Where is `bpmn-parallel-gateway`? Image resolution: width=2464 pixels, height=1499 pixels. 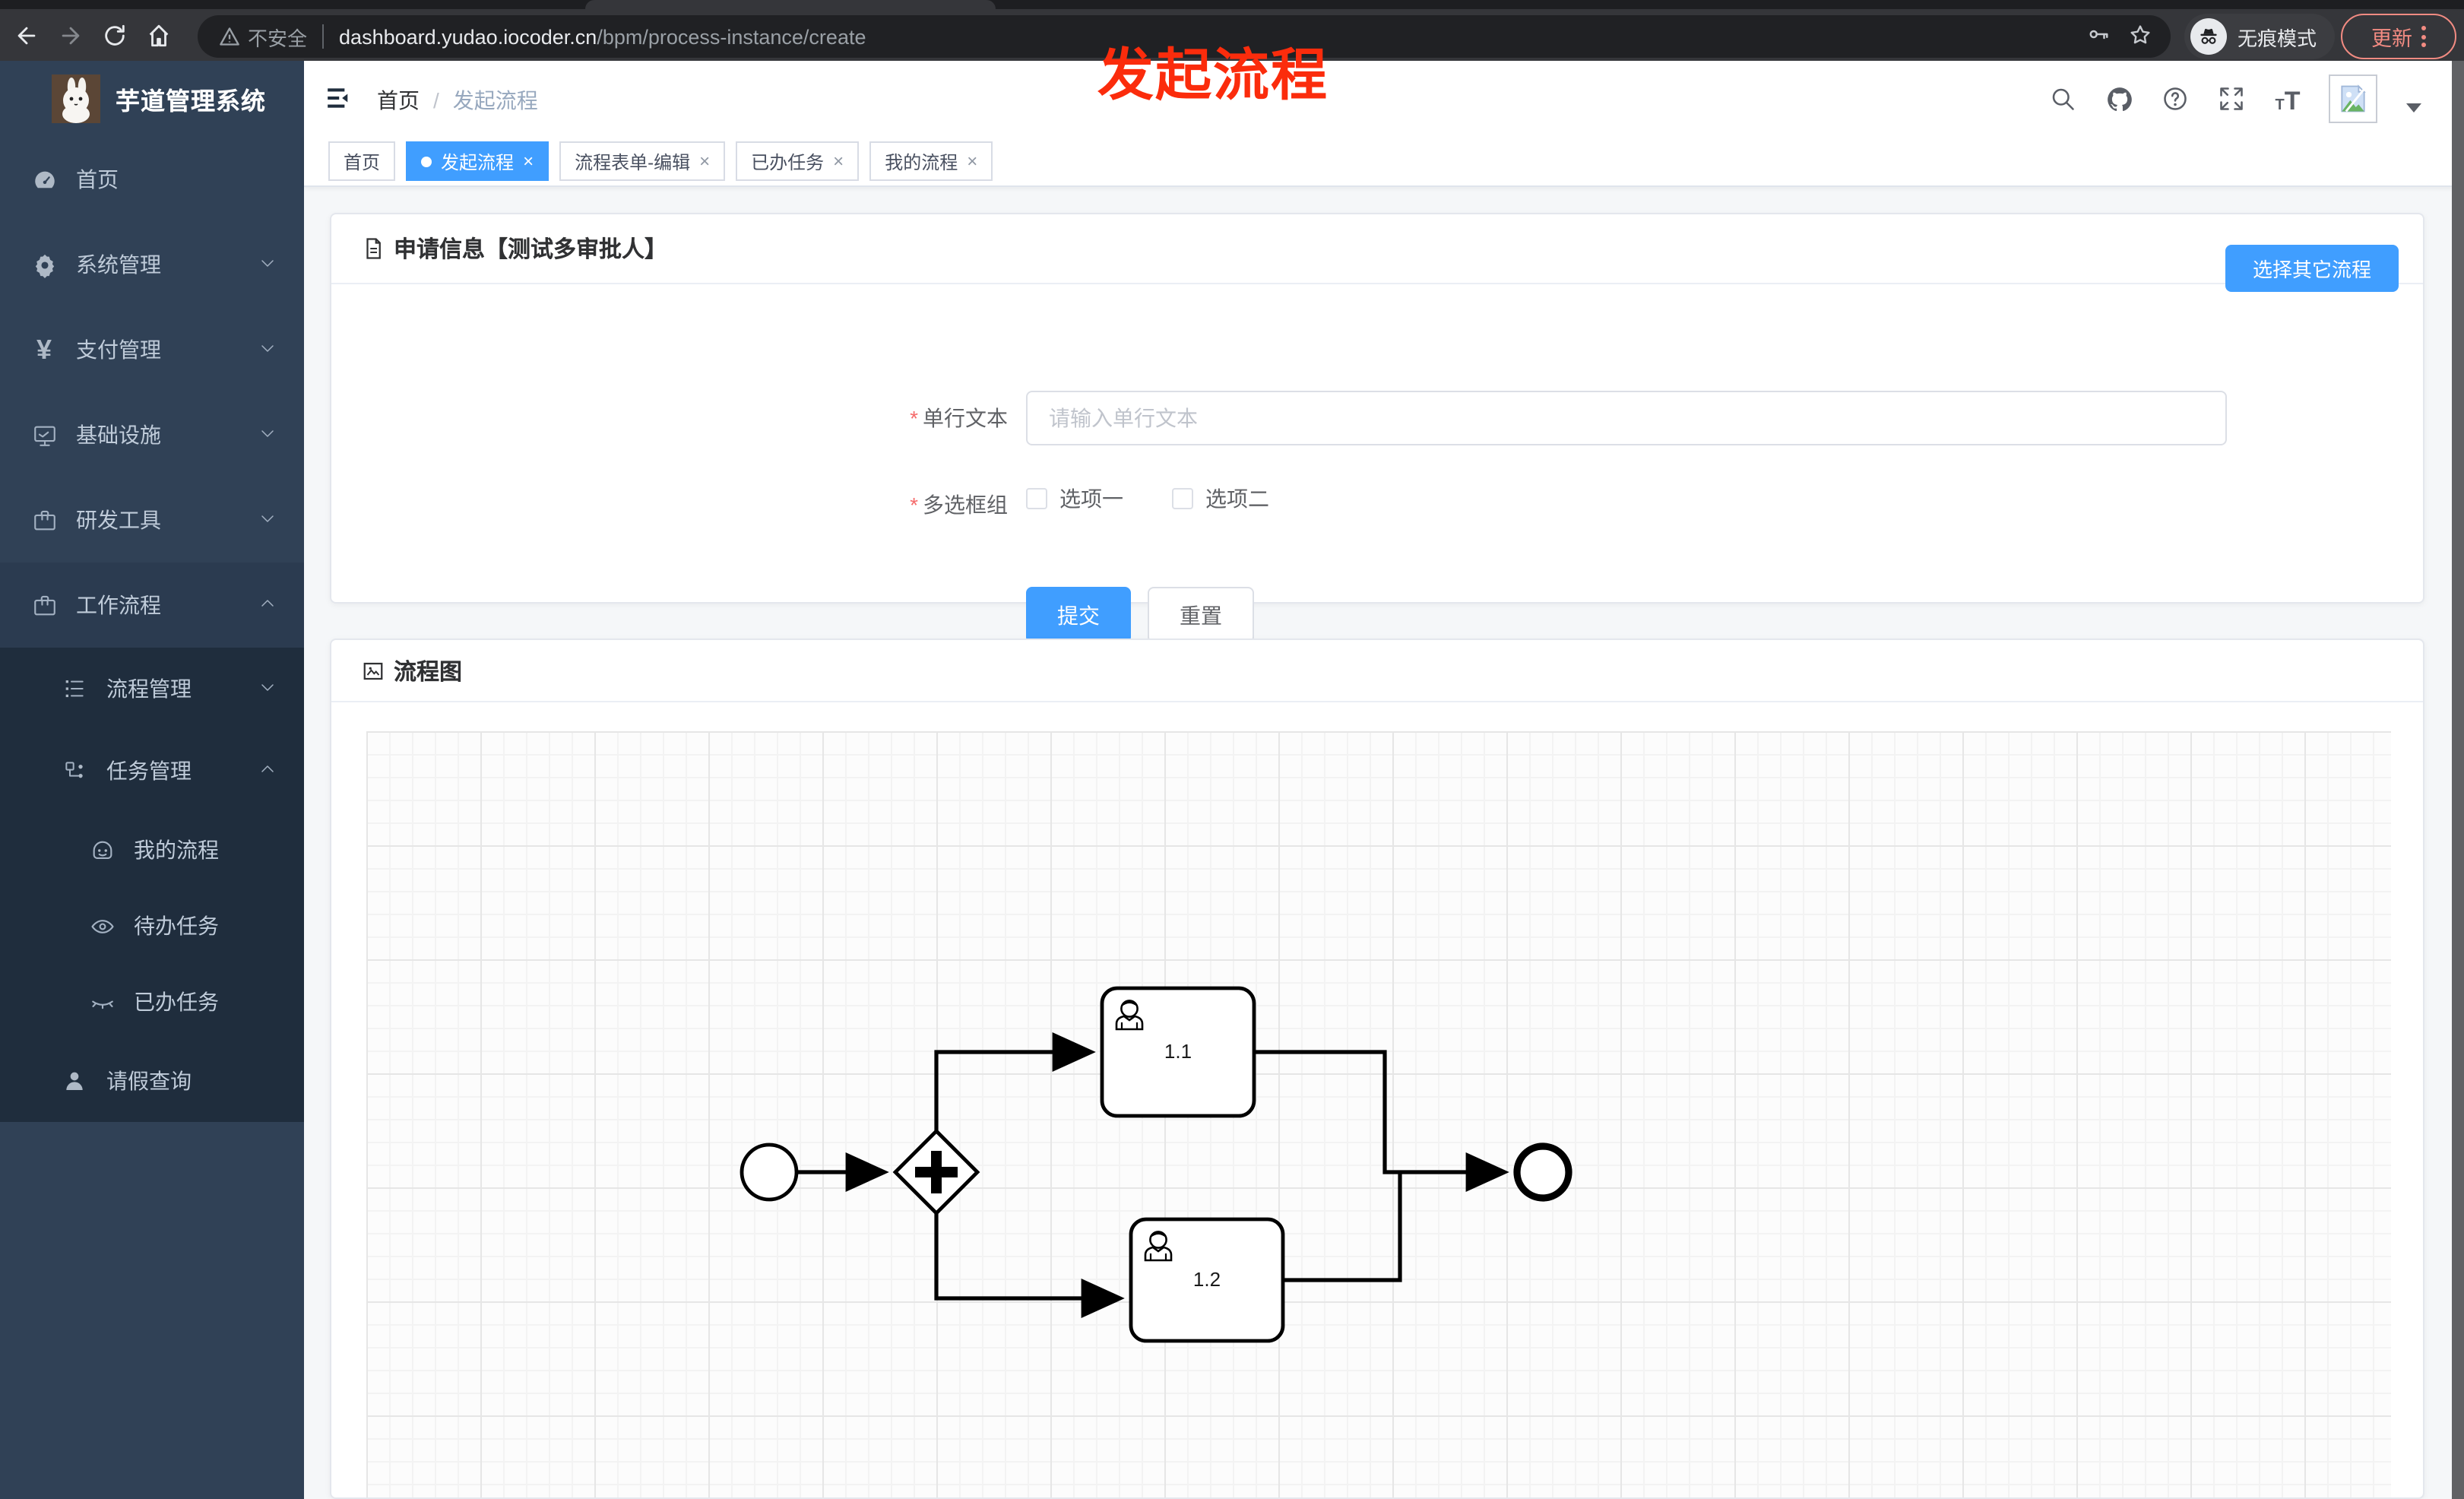
bpmn-parallel-gateway is located at coordinates (936, 1172).